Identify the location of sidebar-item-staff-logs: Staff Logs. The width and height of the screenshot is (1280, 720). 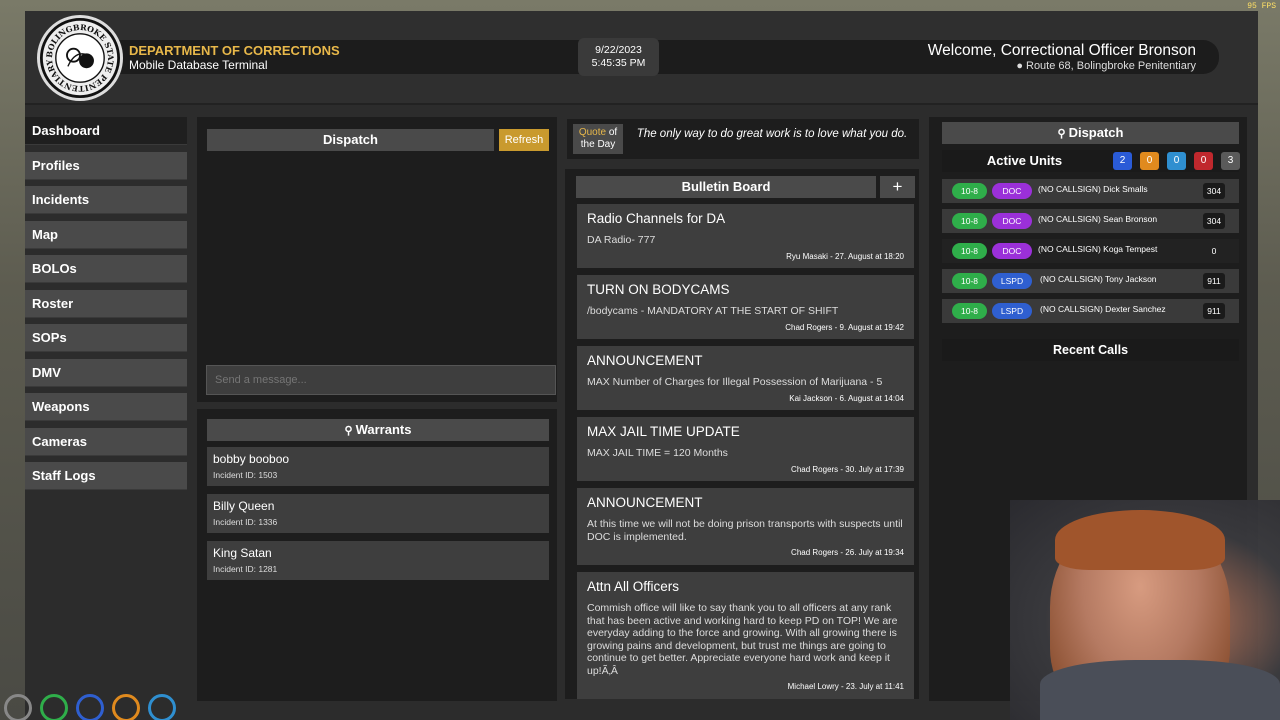
(106, 476).